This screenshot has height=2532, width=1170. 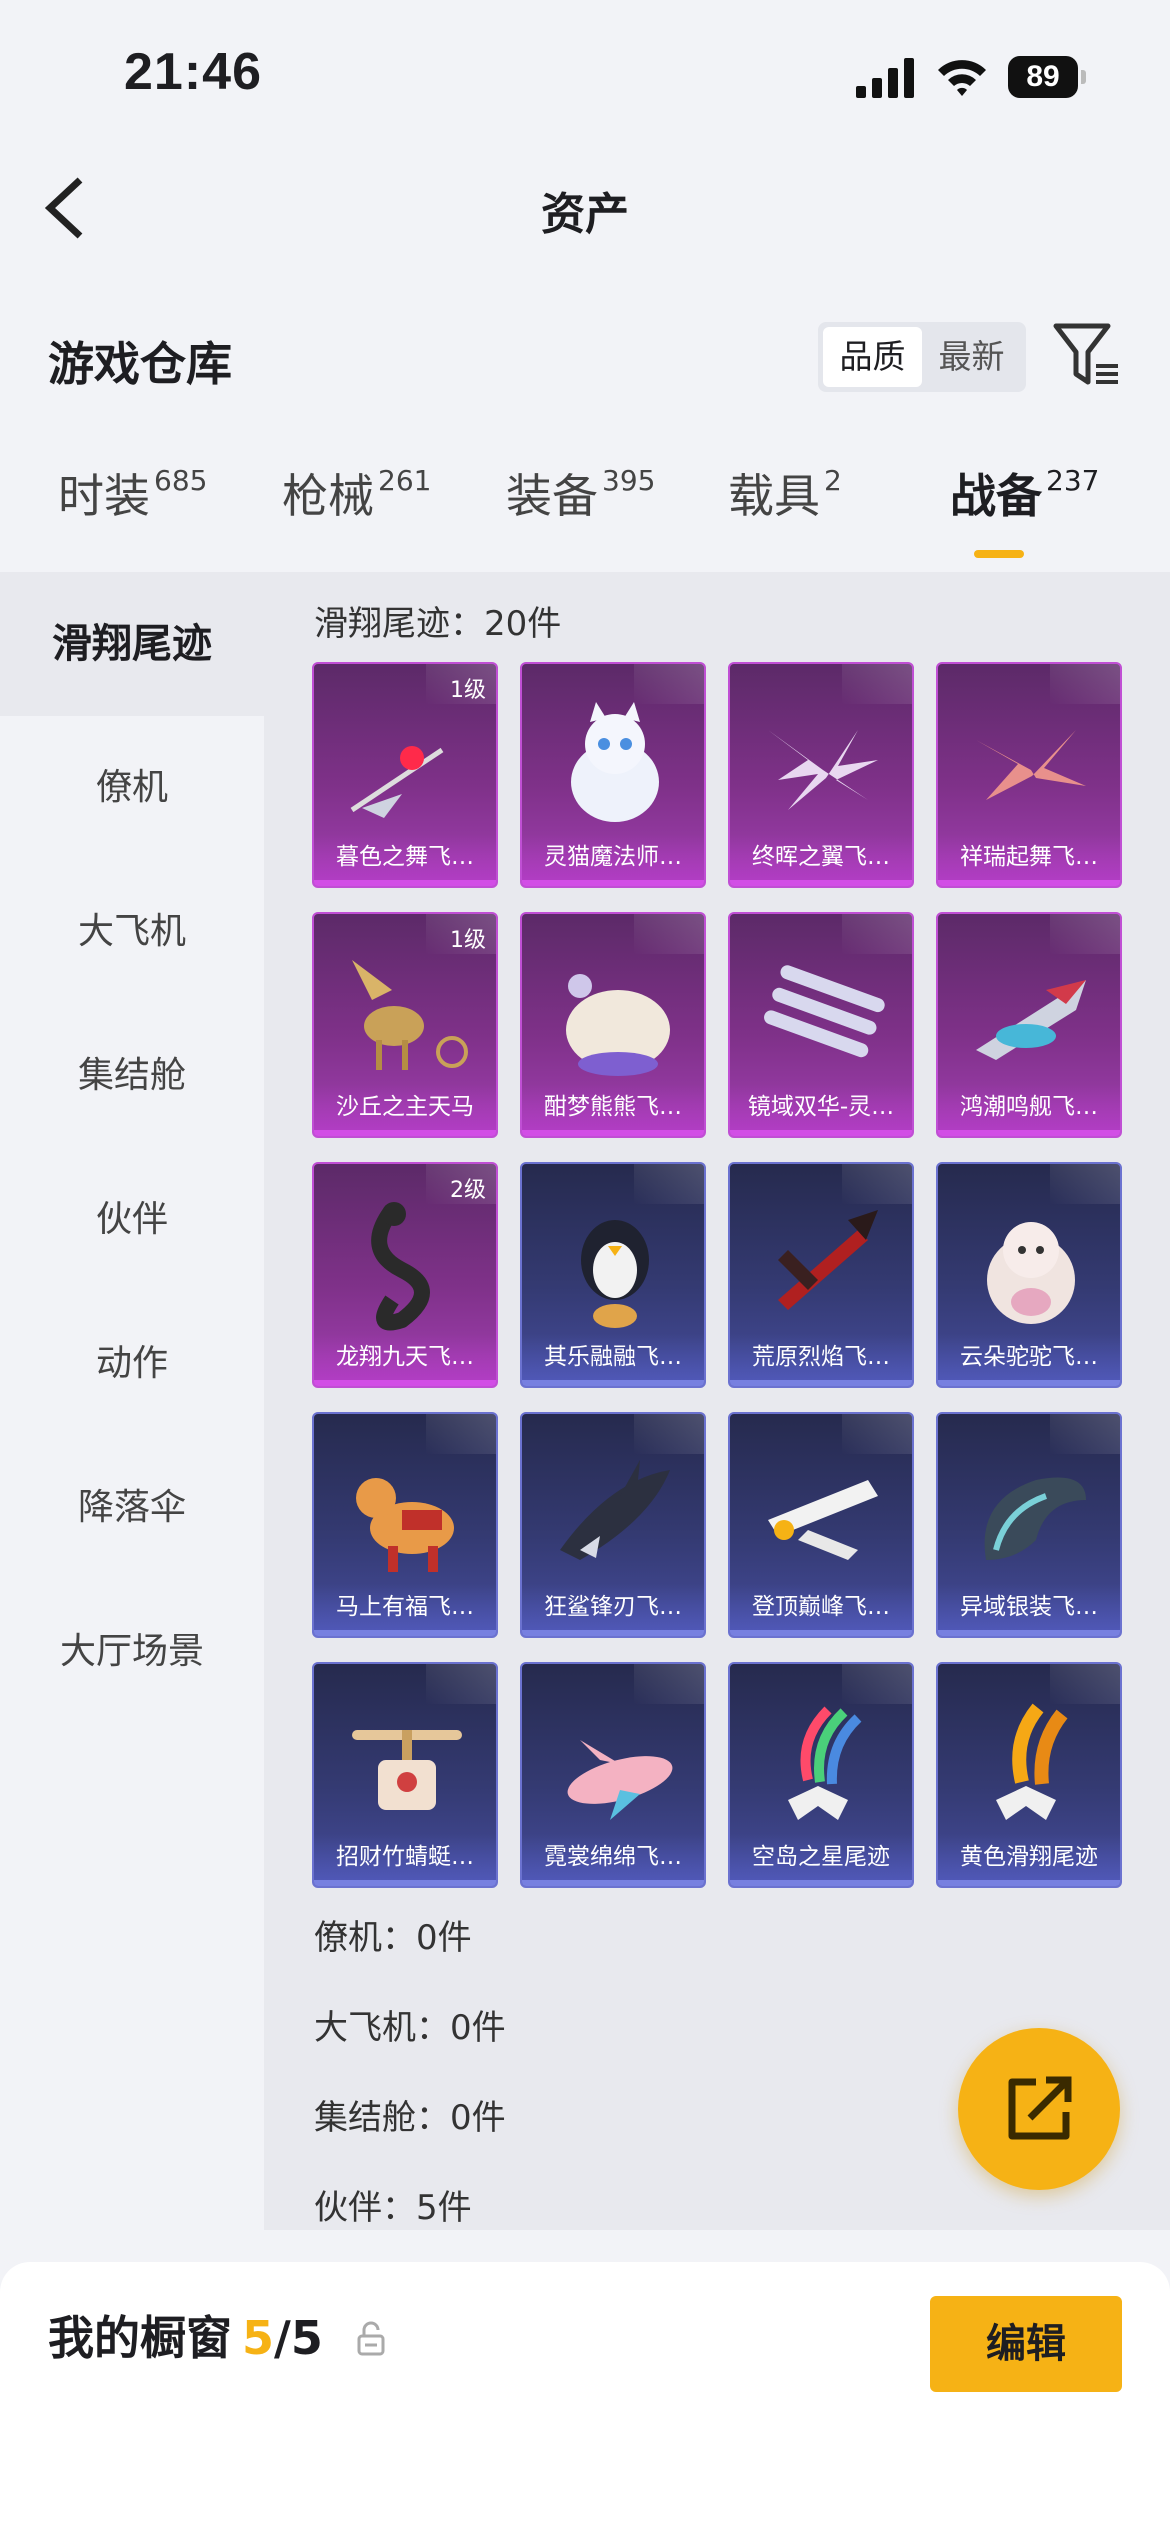 What do you see at coordinates (580, 493) in the screenshot?
I see `tab-equipment: 装备 395` at bounding box center [580, 493].